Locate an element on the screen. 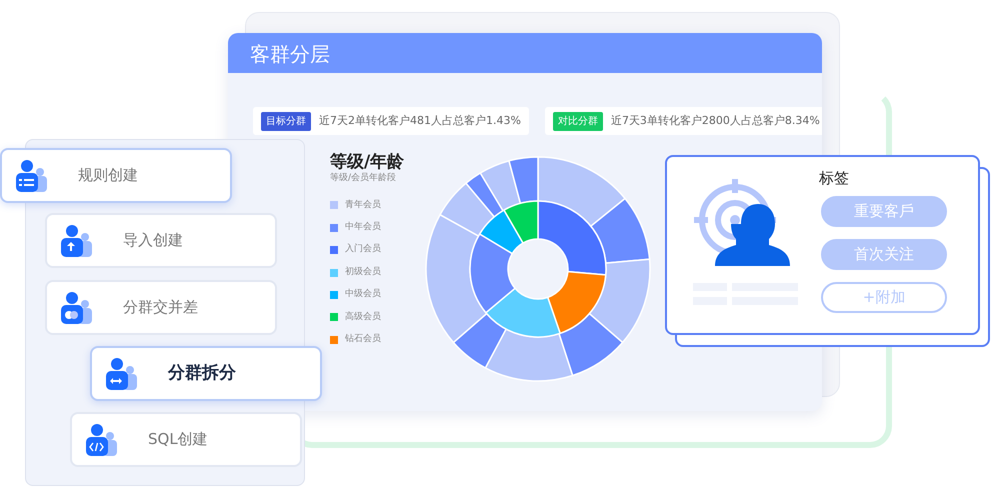 The image size is (1000, 500). group-tag: 目标分群 is located at coordinates (286, 121).